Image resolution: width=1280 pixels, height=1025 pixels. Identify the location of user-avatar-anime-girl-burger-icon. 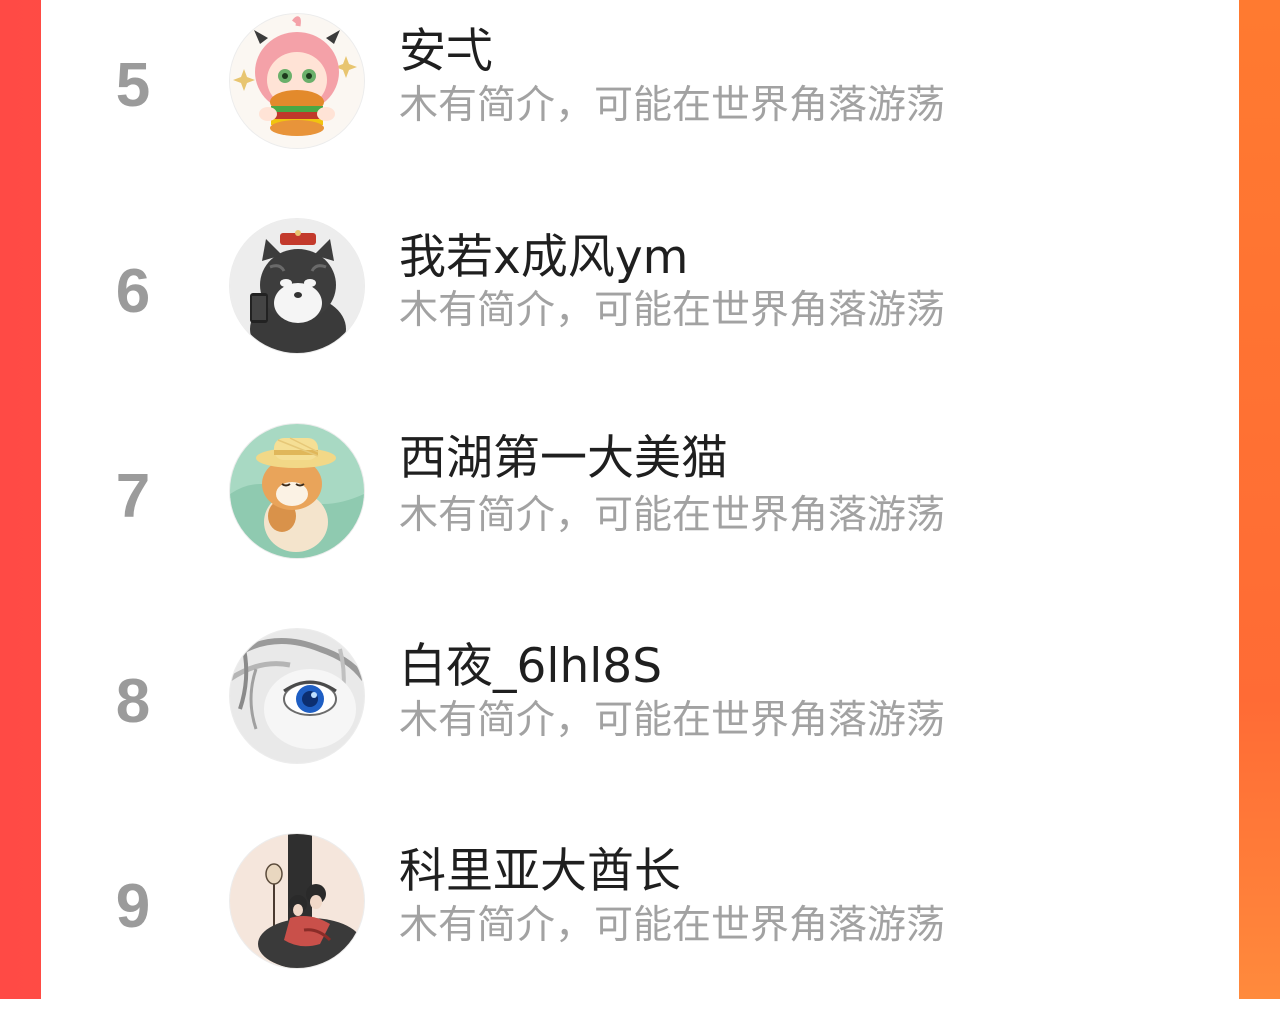
(297, 81).